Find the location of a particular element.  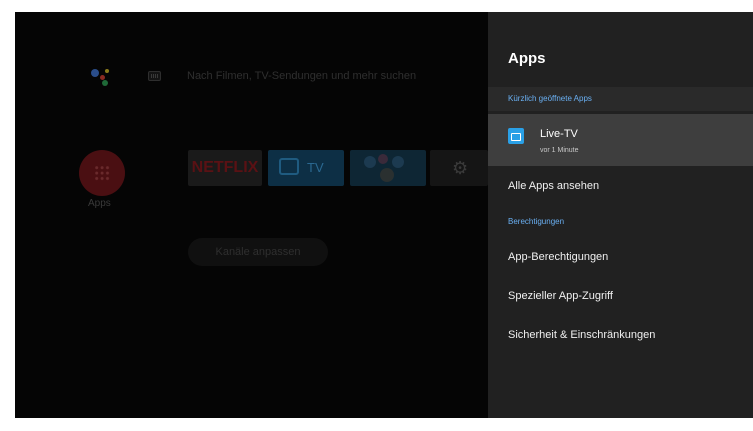

security-restrictions-label: Sicherheit & Einschränkungen is located at coordinates (582, 335).